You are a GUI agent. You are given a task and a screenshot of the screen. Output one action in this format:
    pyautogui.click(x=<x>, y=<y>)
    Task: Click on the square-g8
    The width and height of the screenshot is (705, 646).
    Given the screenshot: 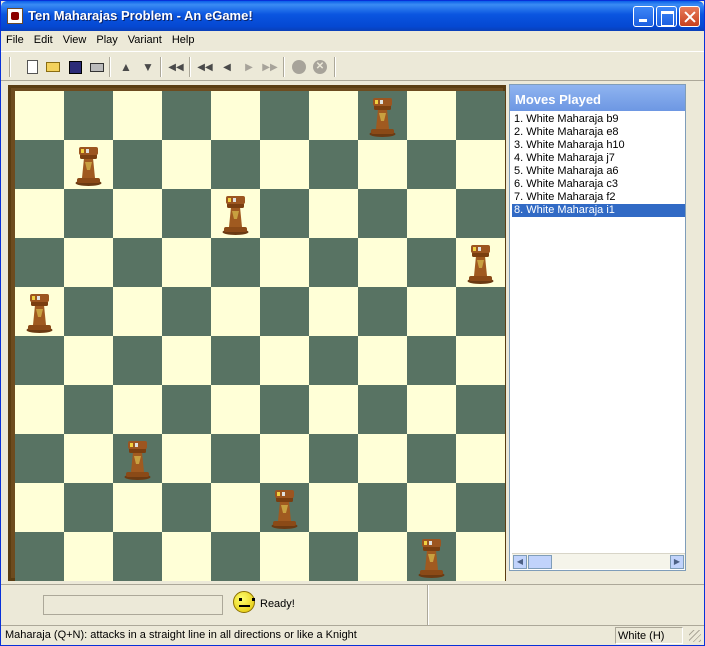 What is the action you would take?
    pyautogui.click(x=333, y=213)
    